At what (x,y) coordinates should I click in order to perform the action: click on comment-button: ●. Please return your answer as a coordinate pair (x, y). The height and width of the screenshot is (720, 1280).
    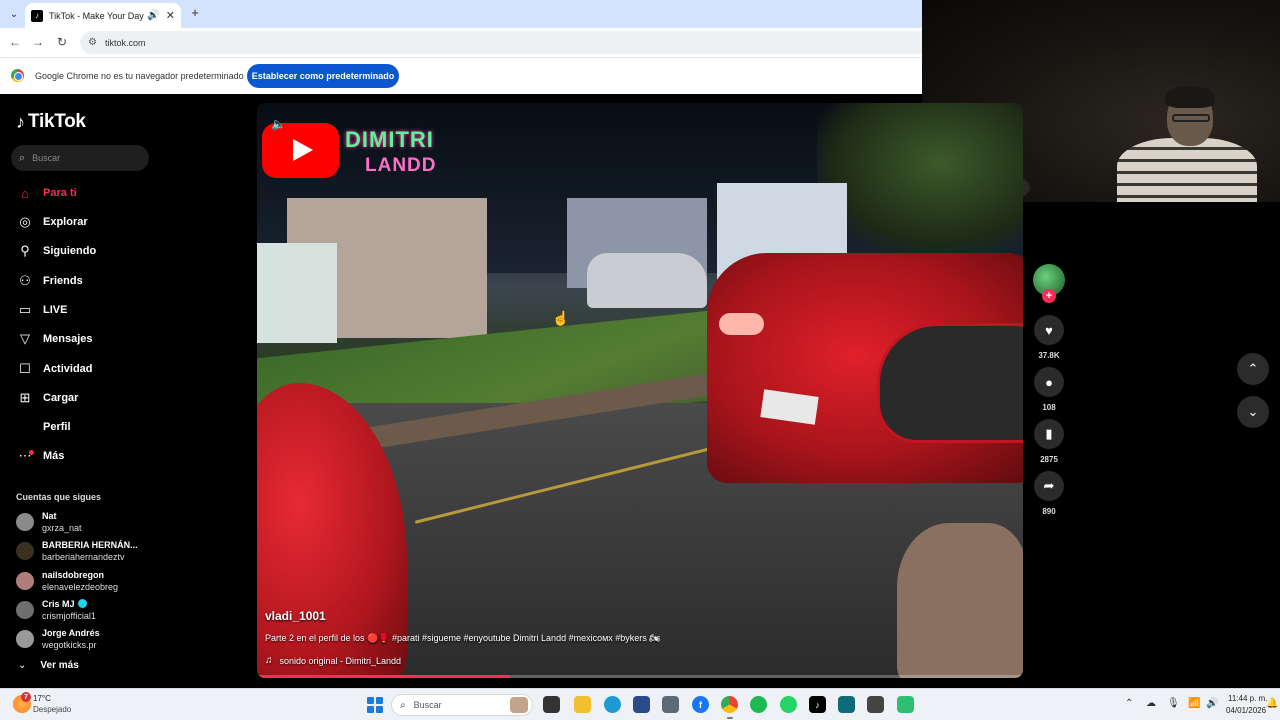
    Looking at the image, I should click on (1049, 382).